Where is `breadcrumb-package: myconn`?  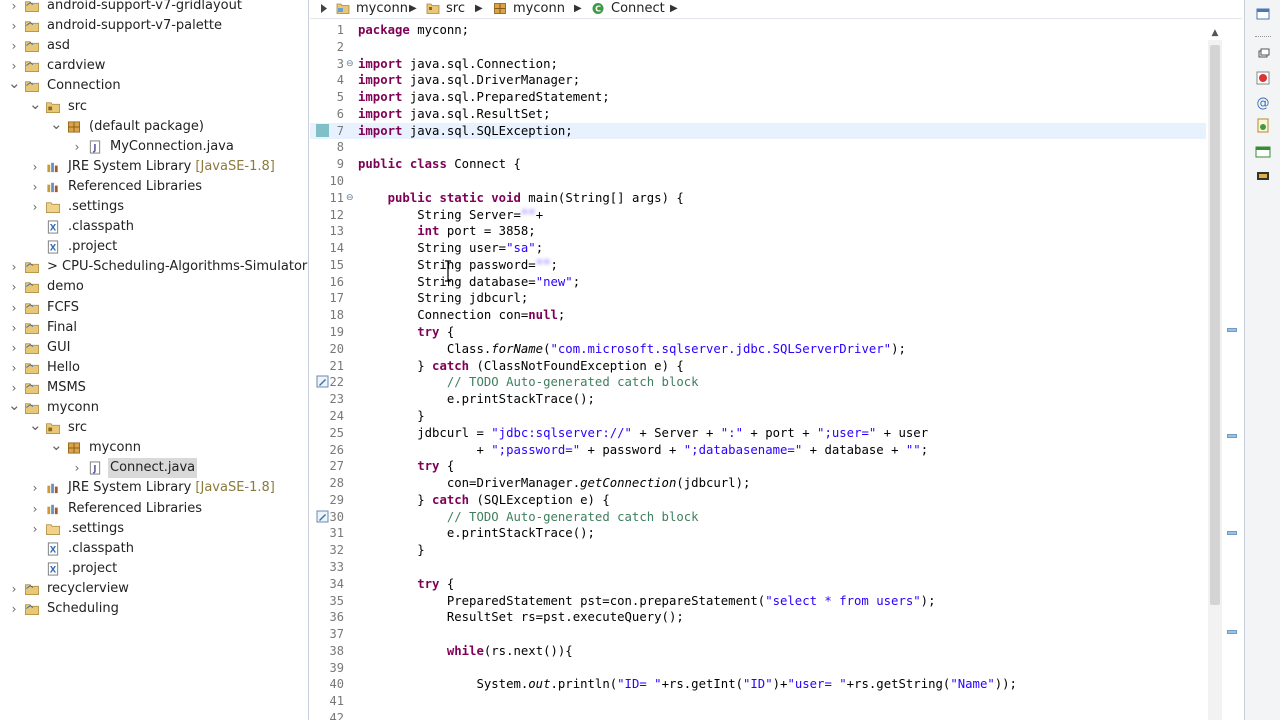 breadcrumb-package: myconn is located at coordinates (539, 9).